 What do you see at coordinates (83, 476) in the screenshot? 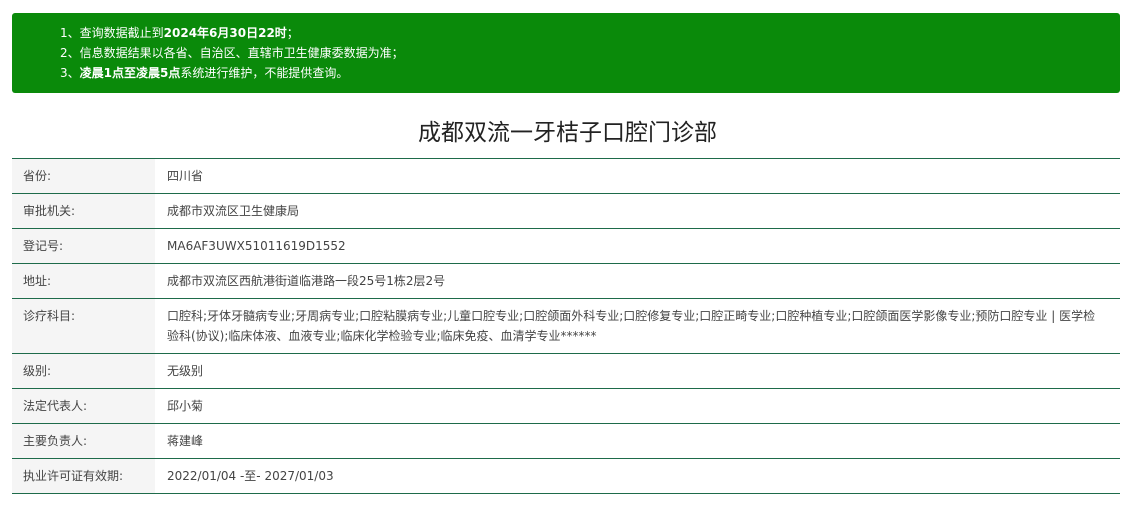
I see `row-label: 执业许可证有效期:` at bounding box center [83, 476].